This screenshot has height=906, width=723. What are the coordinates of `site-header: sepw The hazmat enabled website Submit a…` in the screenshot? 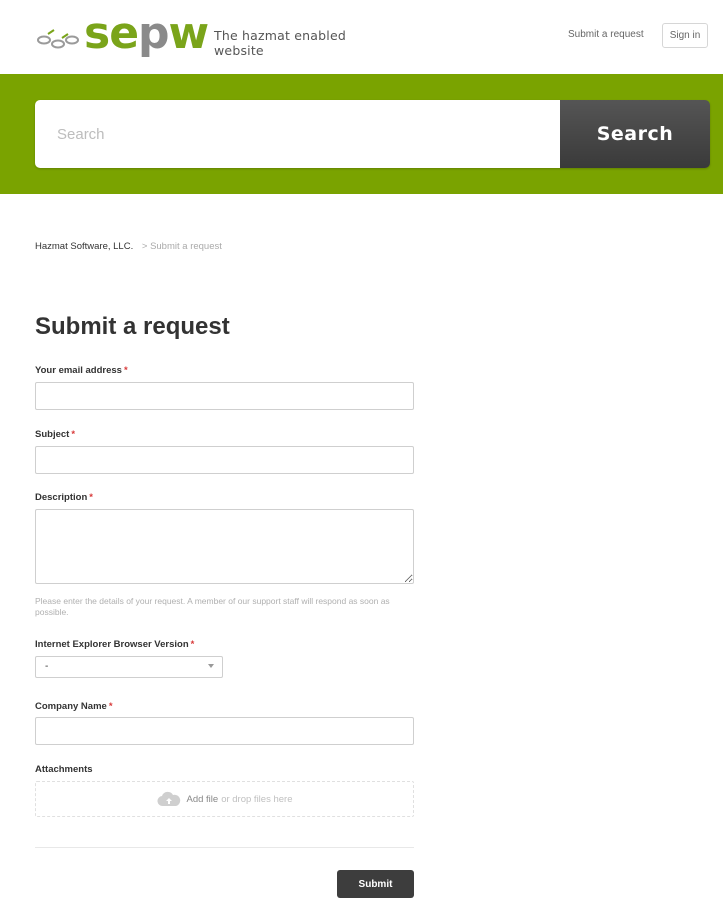 It's located at (361, 37).